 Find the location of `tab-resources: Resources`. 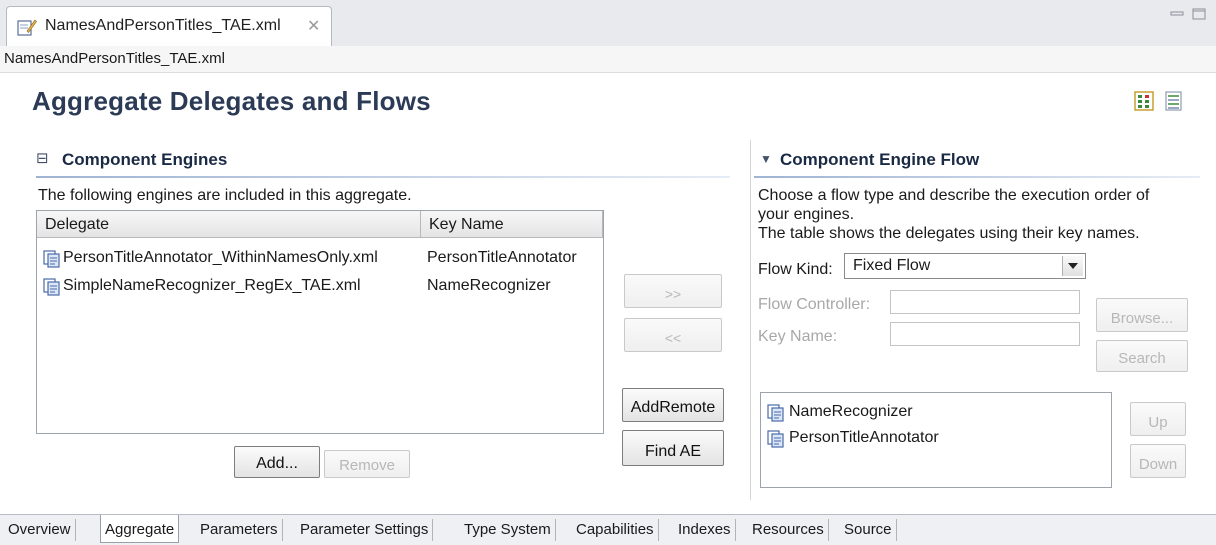

tab-resources: Resources is located at coordinates (788, 530).